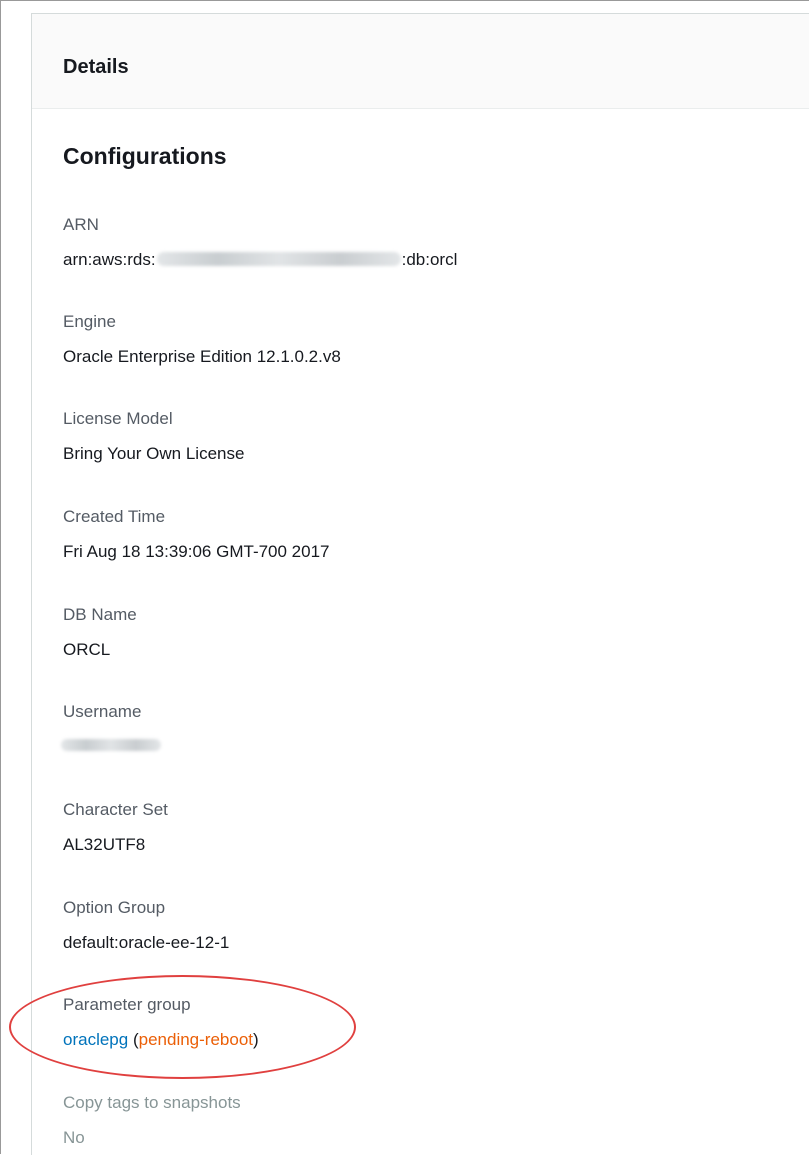 The image size is (809, 1155). I want to click on panel-header: Details, so click(420, 61).